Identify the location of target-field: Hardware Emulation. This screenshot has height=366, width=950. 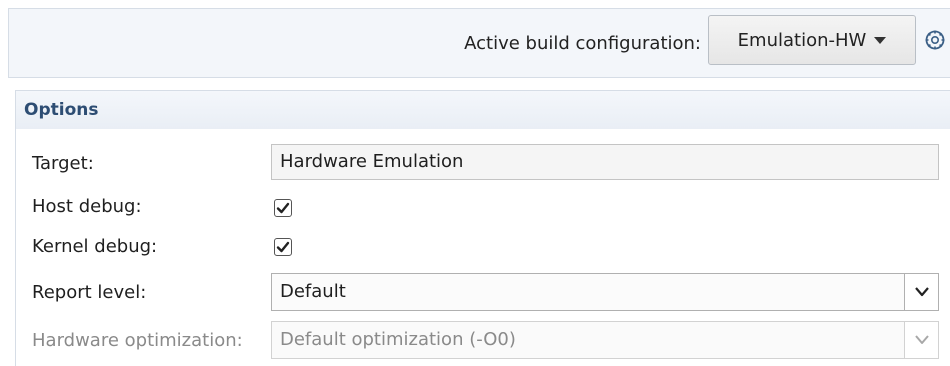
(605, 162).